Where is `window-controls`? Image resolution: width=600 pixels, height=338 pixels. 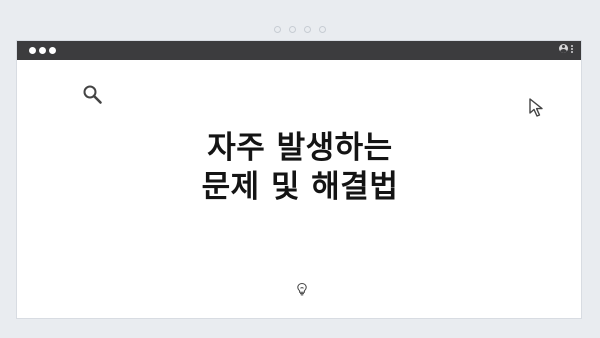
window-controls is located at coordinates (42, 50).